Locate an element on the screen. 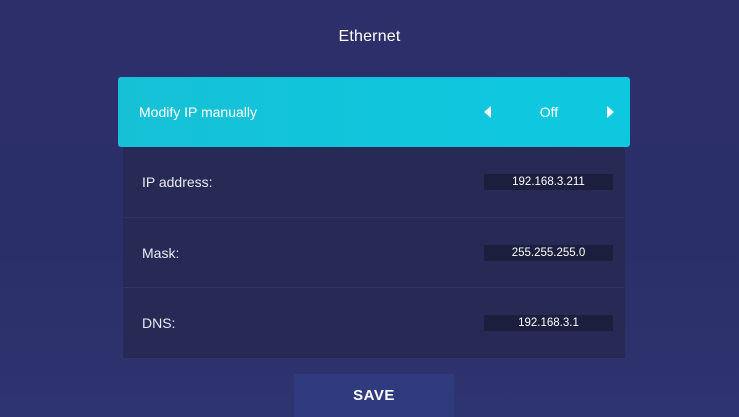  page-title: Ethernet is located at coordinates (369, 36).